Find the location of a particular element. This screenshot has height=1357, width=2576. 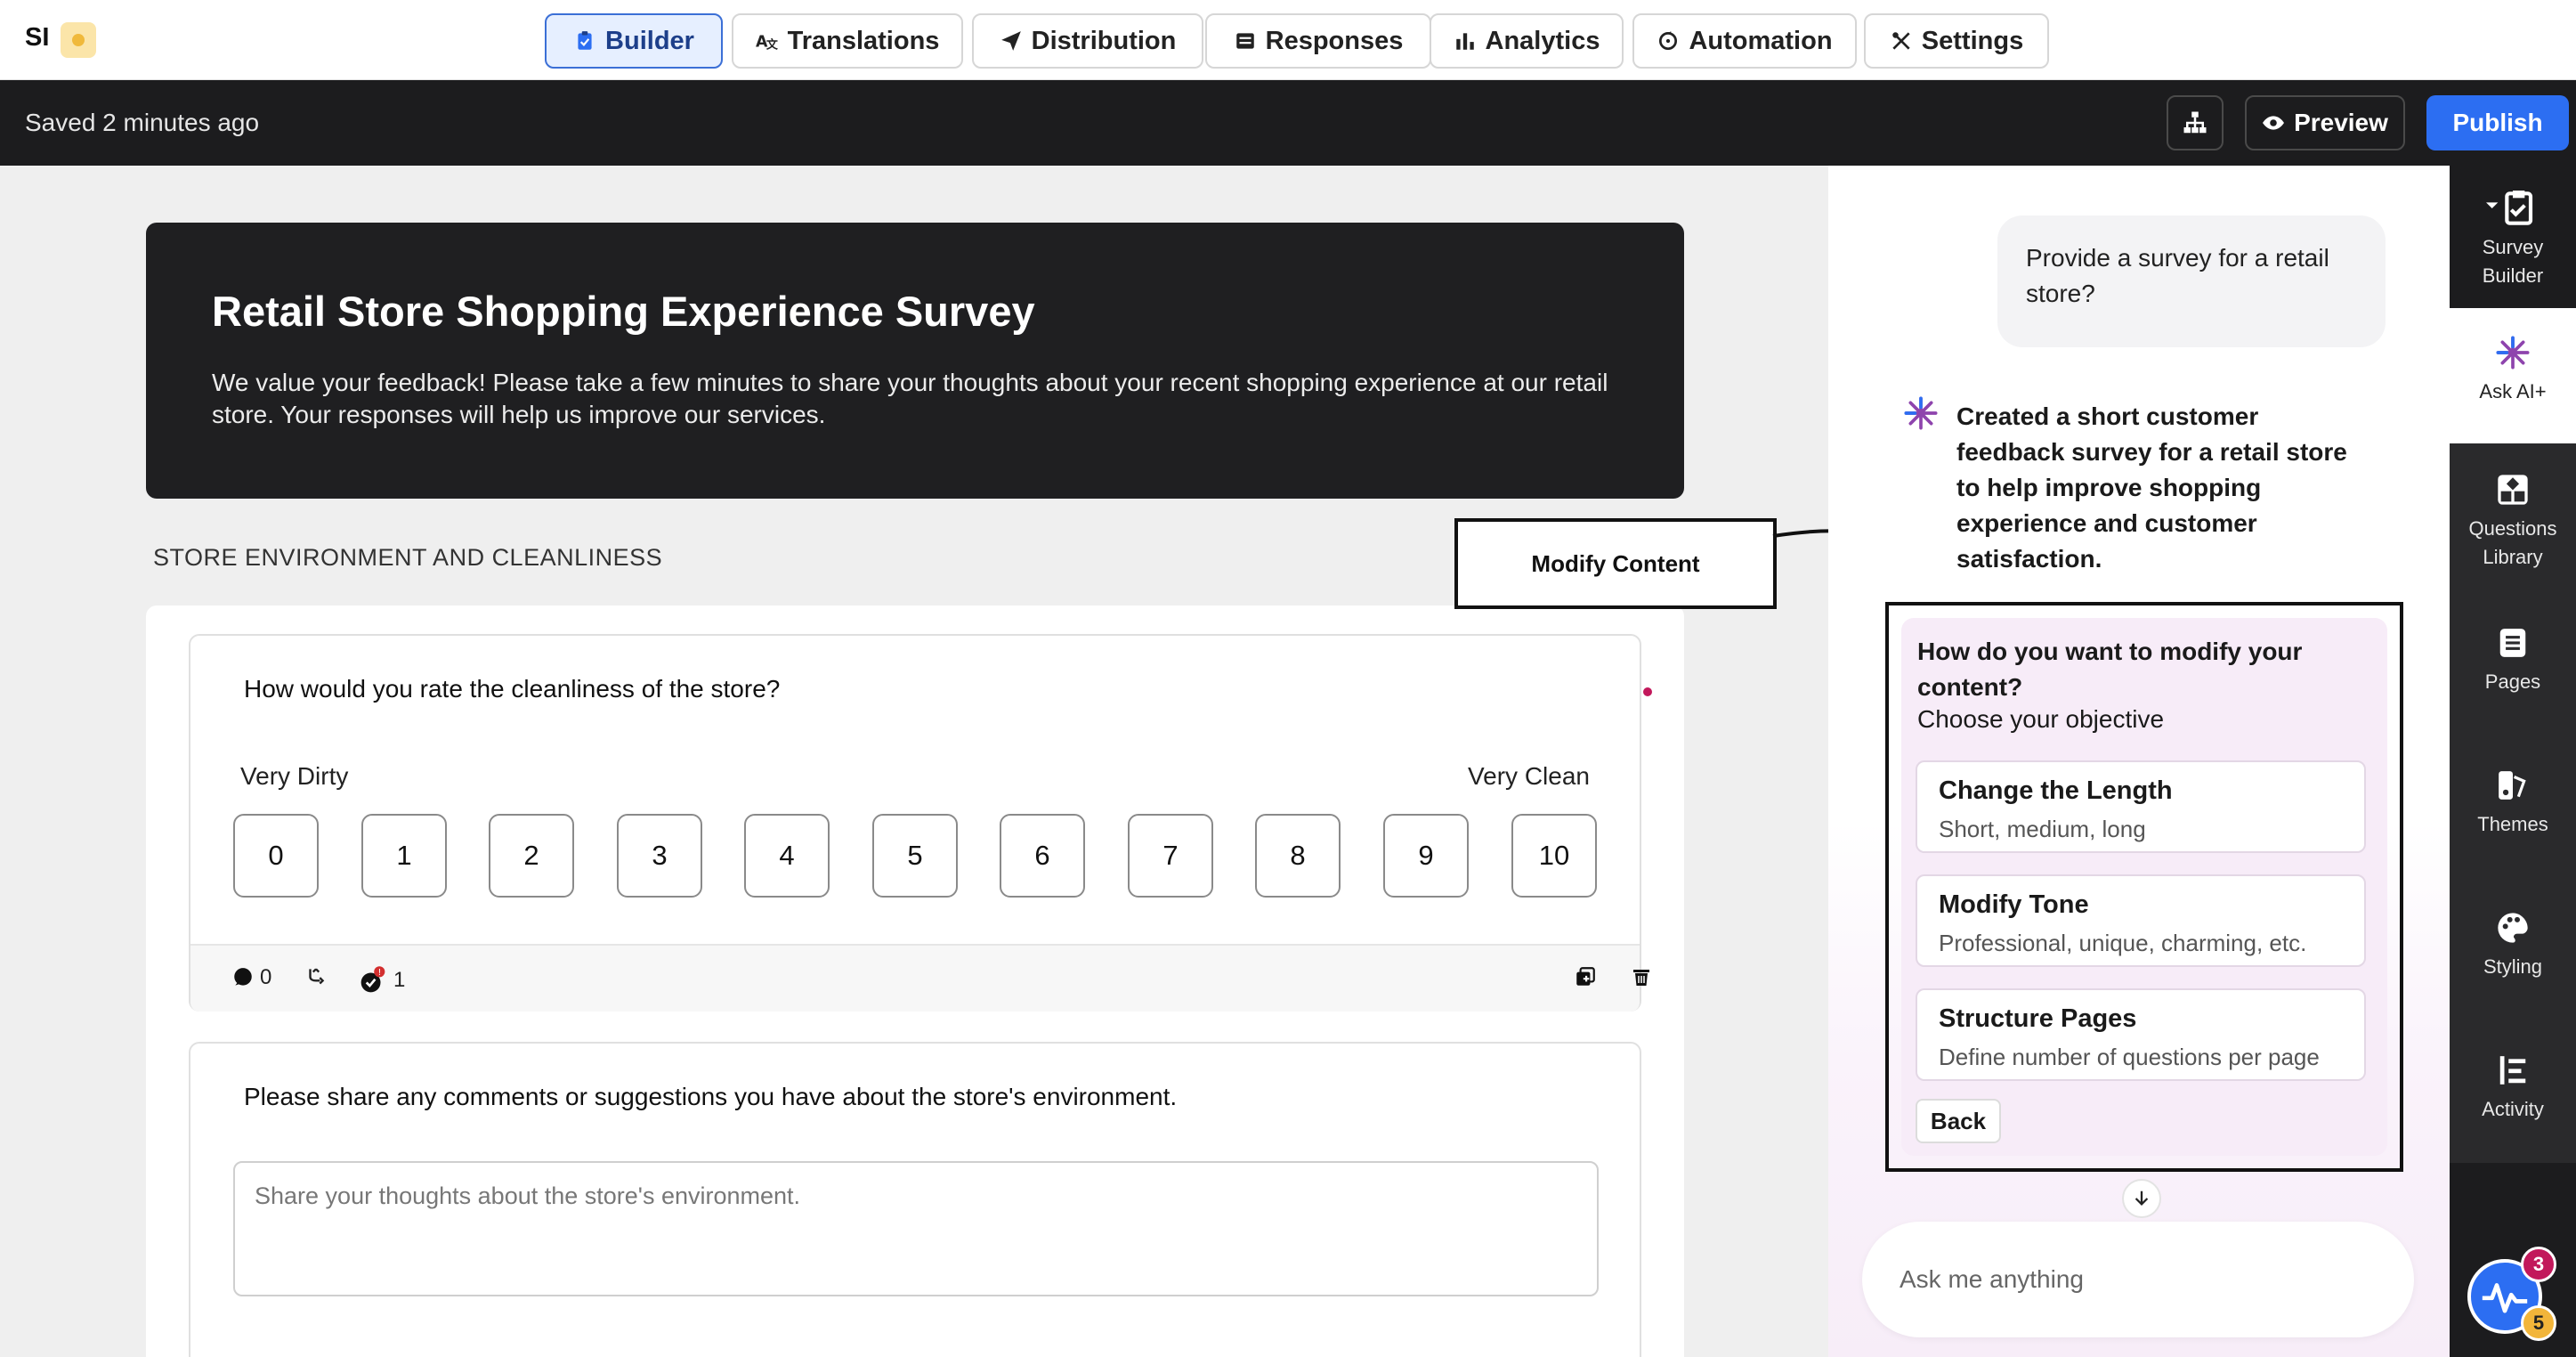

tab-builder: Builder is located at coordinates (634, 41).